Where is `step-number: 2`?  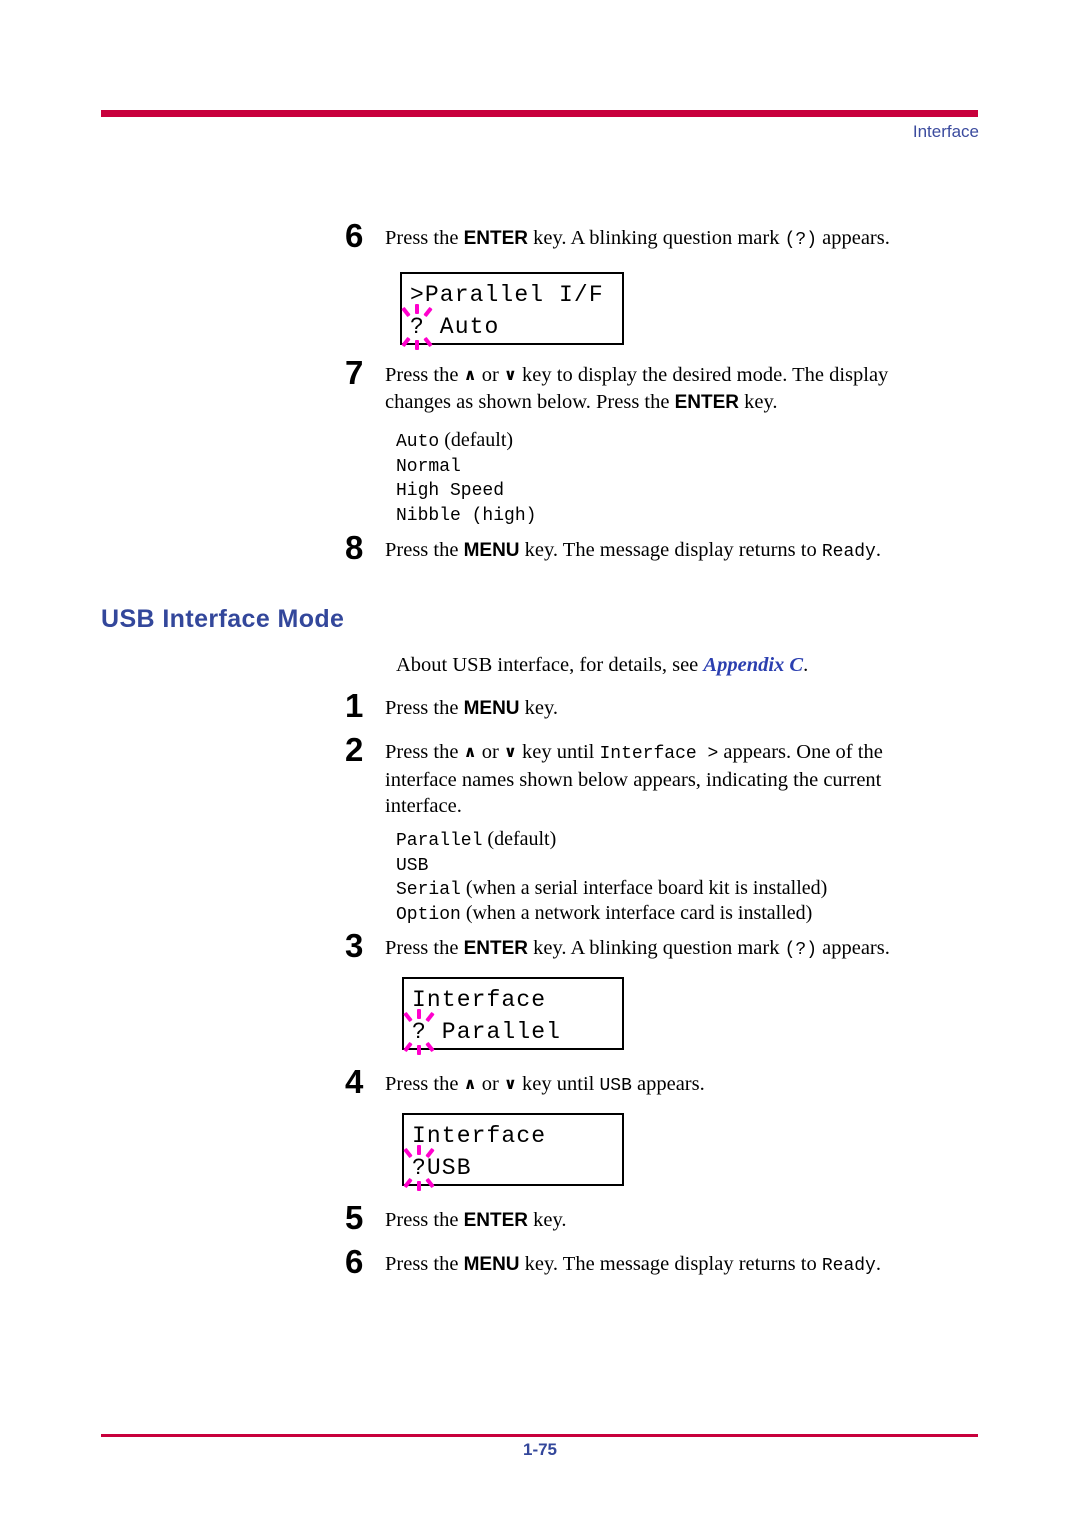 step-number: 2 is located at coordinates (354, 749).